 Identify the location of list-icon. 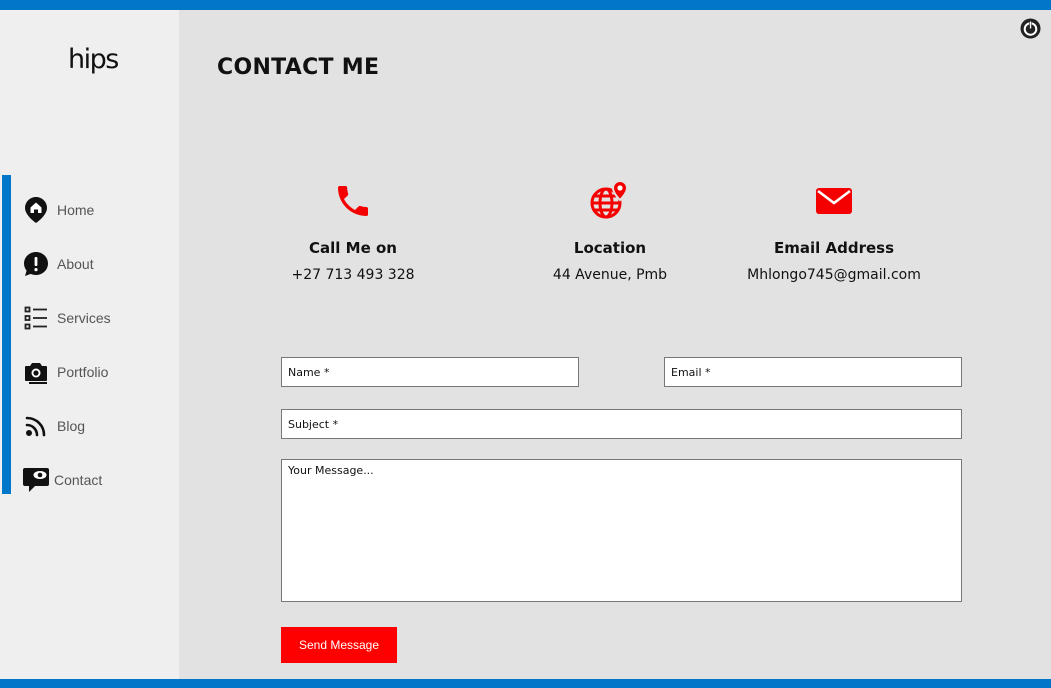
(36, 318).